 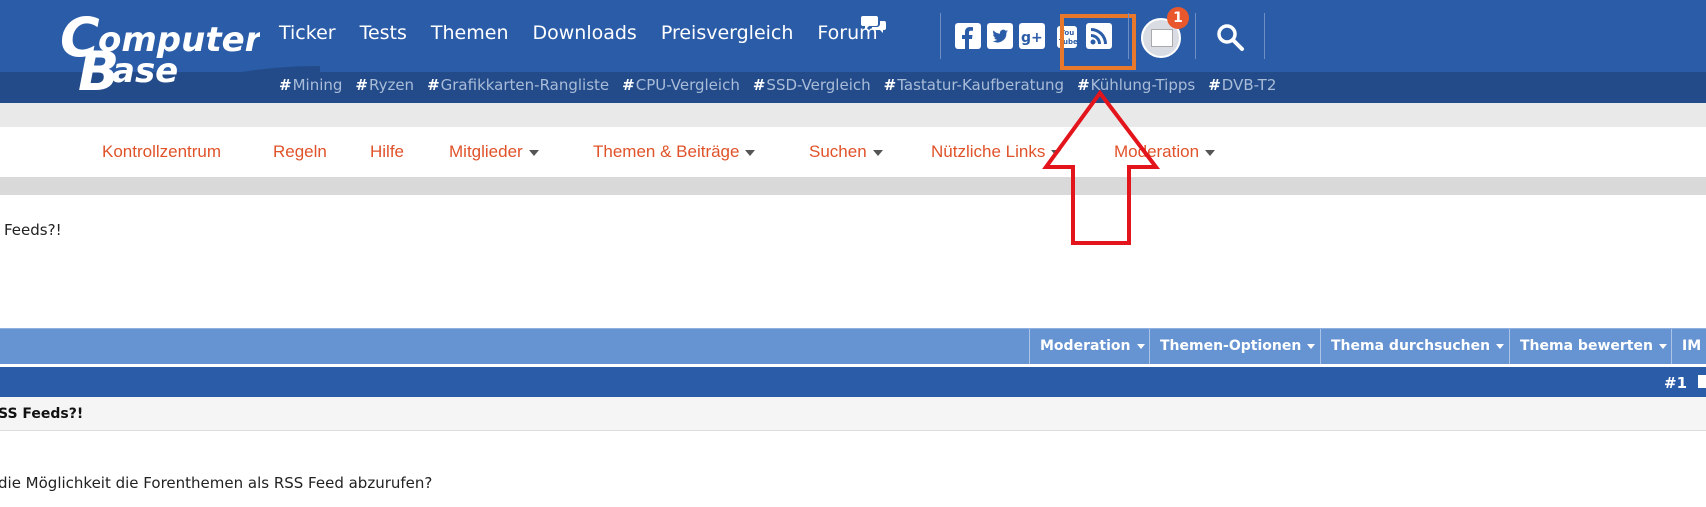 What do you see at coordinates (1000, 36) in the screenshot?
I see `twitter-icon` at bounding box center [1000, 36].